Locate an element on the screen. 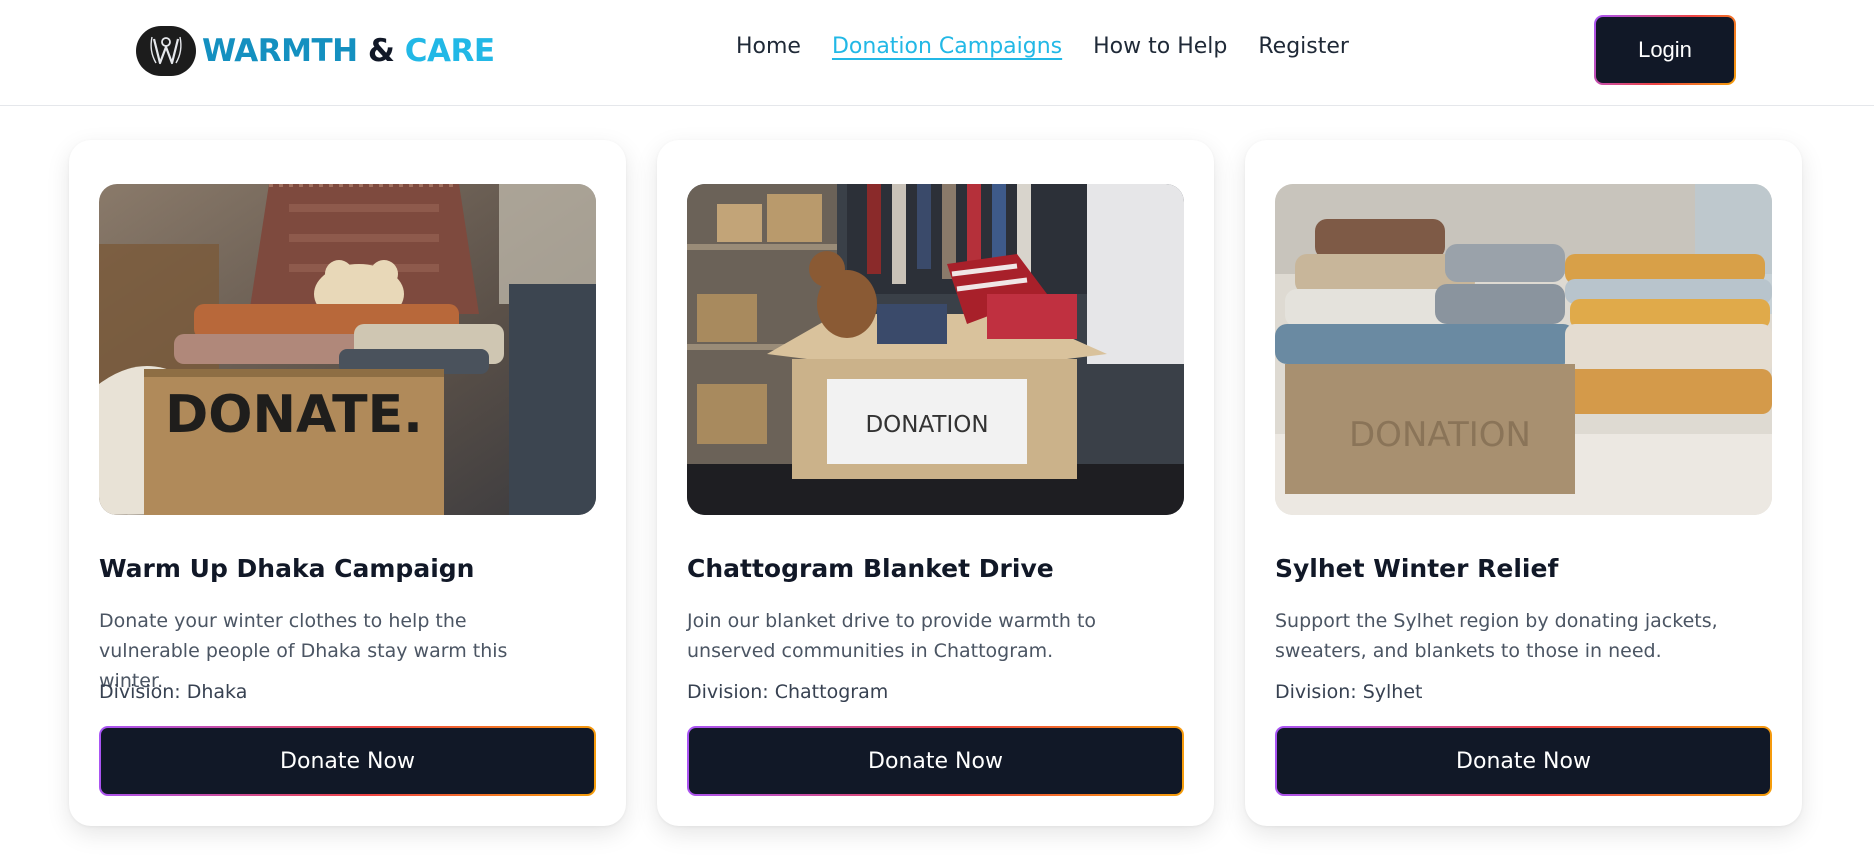  brand-name-part1: WARMTH is located at coordinates (280, 51).